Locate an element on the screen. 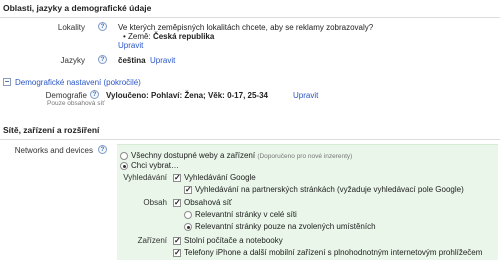  networks-devices-label: Networks and devices is located at coordinates (53, 150).